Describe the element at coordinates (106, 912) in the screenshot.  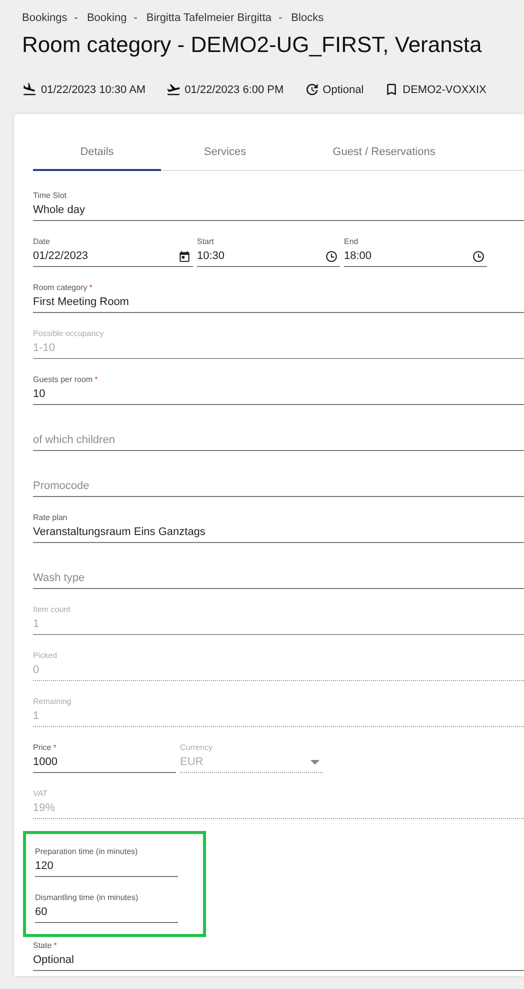
I see `input-field: 60` at that location.